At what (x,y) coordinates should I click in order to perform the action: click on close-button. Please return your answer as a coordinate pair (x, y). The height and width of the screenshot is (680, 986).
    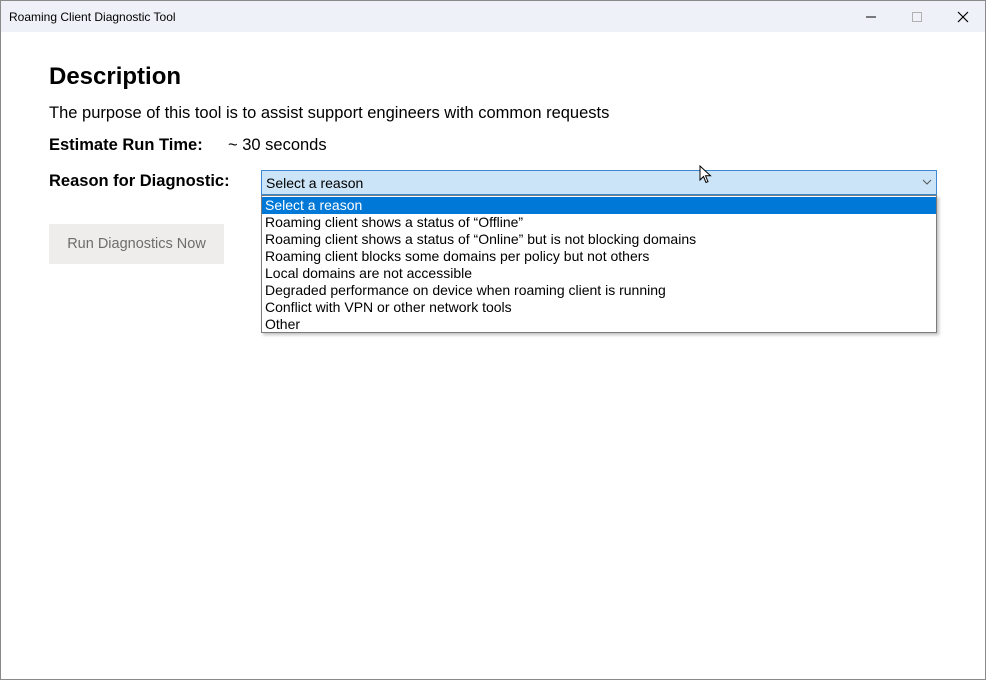
    Looking at the image, I should click on (962, 16).